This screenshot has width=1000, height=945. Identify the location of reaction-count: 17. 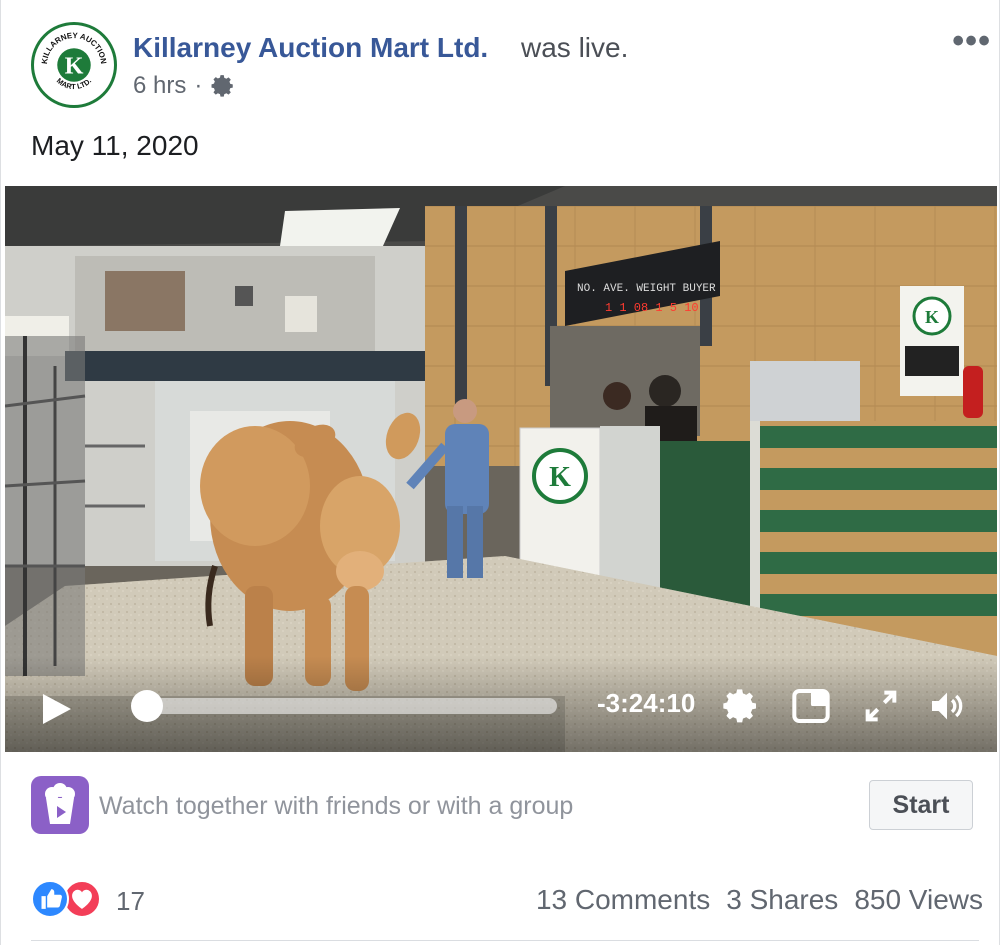
(130, 901).